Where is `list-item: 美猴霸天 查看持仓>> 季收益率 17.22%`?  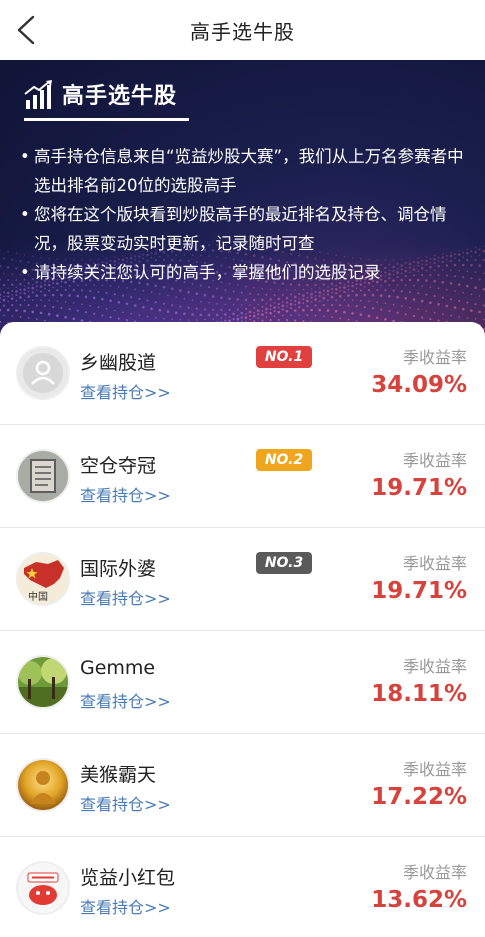 list-item: 美猴霸天 查看持仓>> 季收益率 17.22% is located at coordinates (242, 785).